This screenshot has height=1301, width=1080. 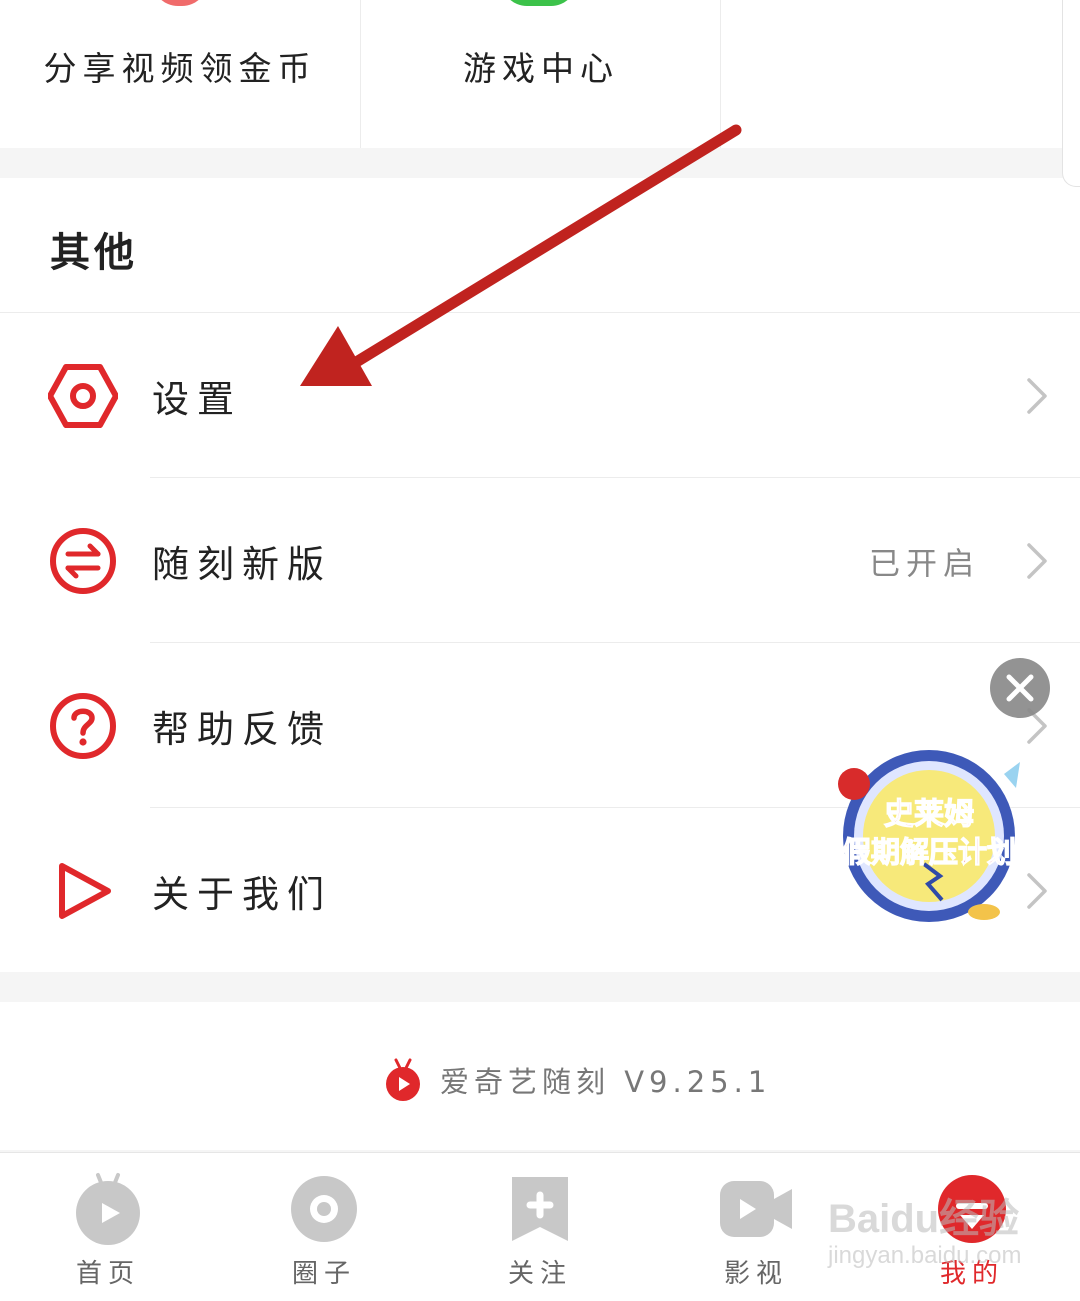 What do you see at coordinates (94, 253) in the screenshot?
I see `section-title: 其他` at bounding box center [94, 253].